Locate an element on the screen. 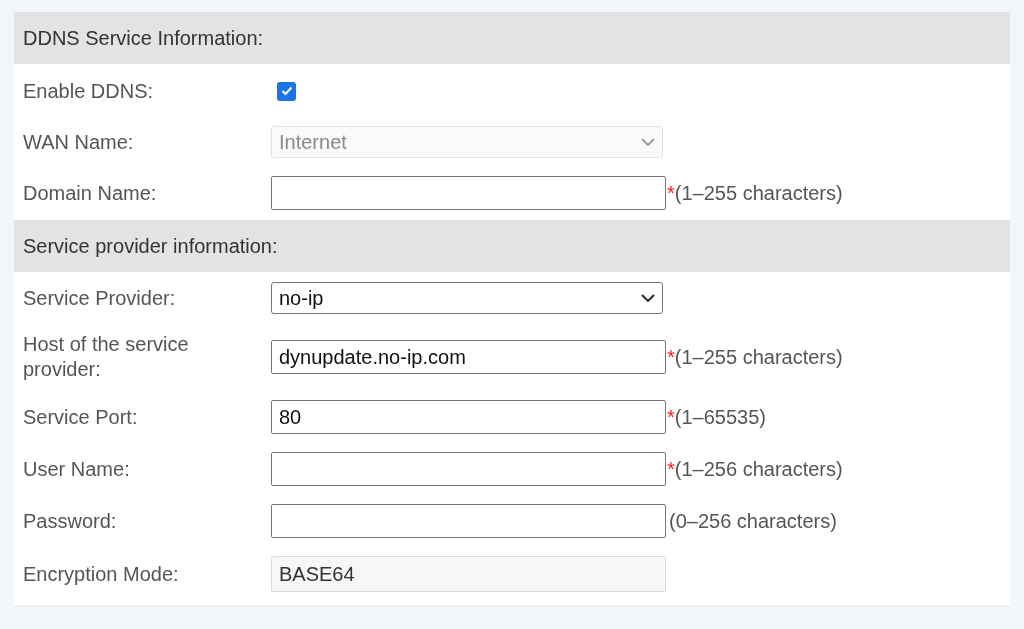  checkmark-icon is located at coordinates (286, 91).